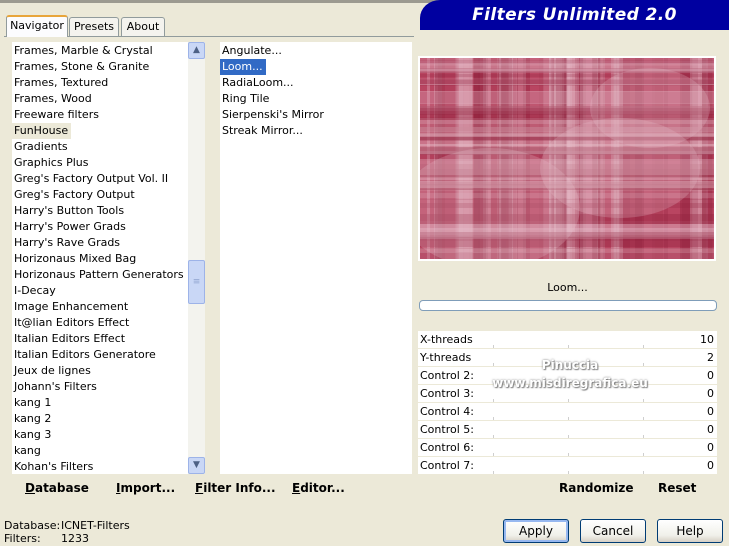  What do you see at coordinates (67, 243) in the screenshot?
I see `category-item: Harry's Rave Grads` at bounding box center [67, 243].